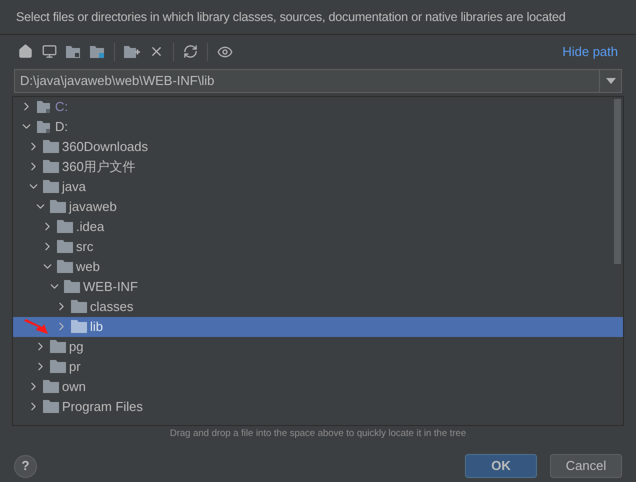 This screenshot has height=482, width=636. Describe the element at coordinates (102, 407) in the screenshot. I see `tree-label: Program Files` at that location.